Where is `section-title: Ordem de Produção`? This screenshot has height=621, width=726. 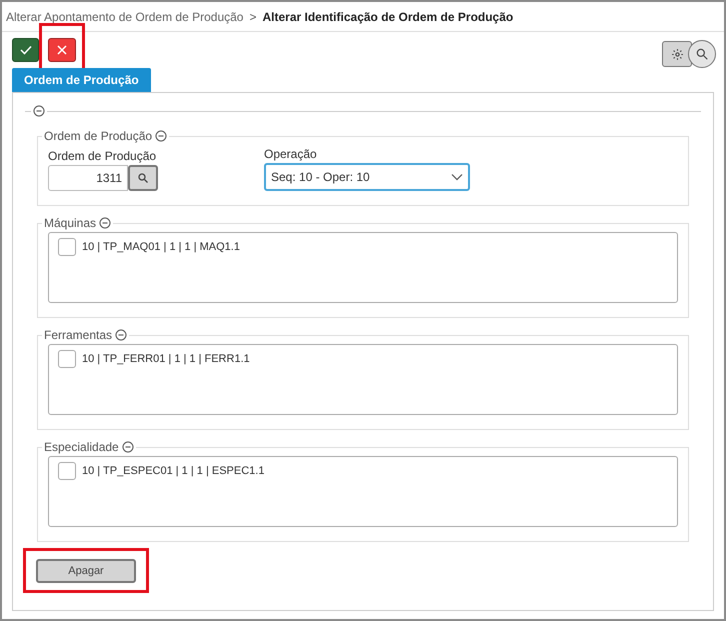
section-title: Ordem de Produção is located at coordinates (98, 136).